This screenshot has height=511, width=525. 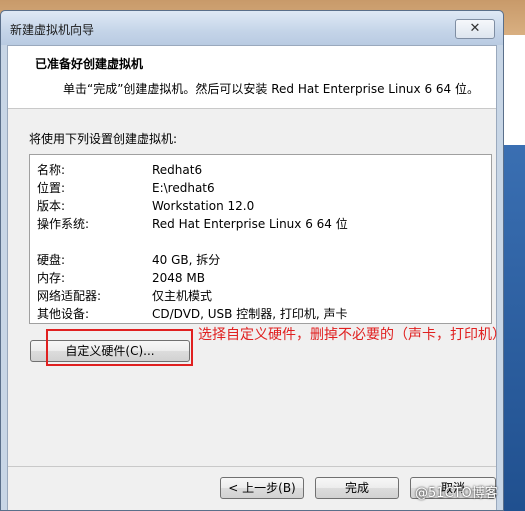 I want to click on window-title: 新建虚拟机向导, so click(x=52, y=30).